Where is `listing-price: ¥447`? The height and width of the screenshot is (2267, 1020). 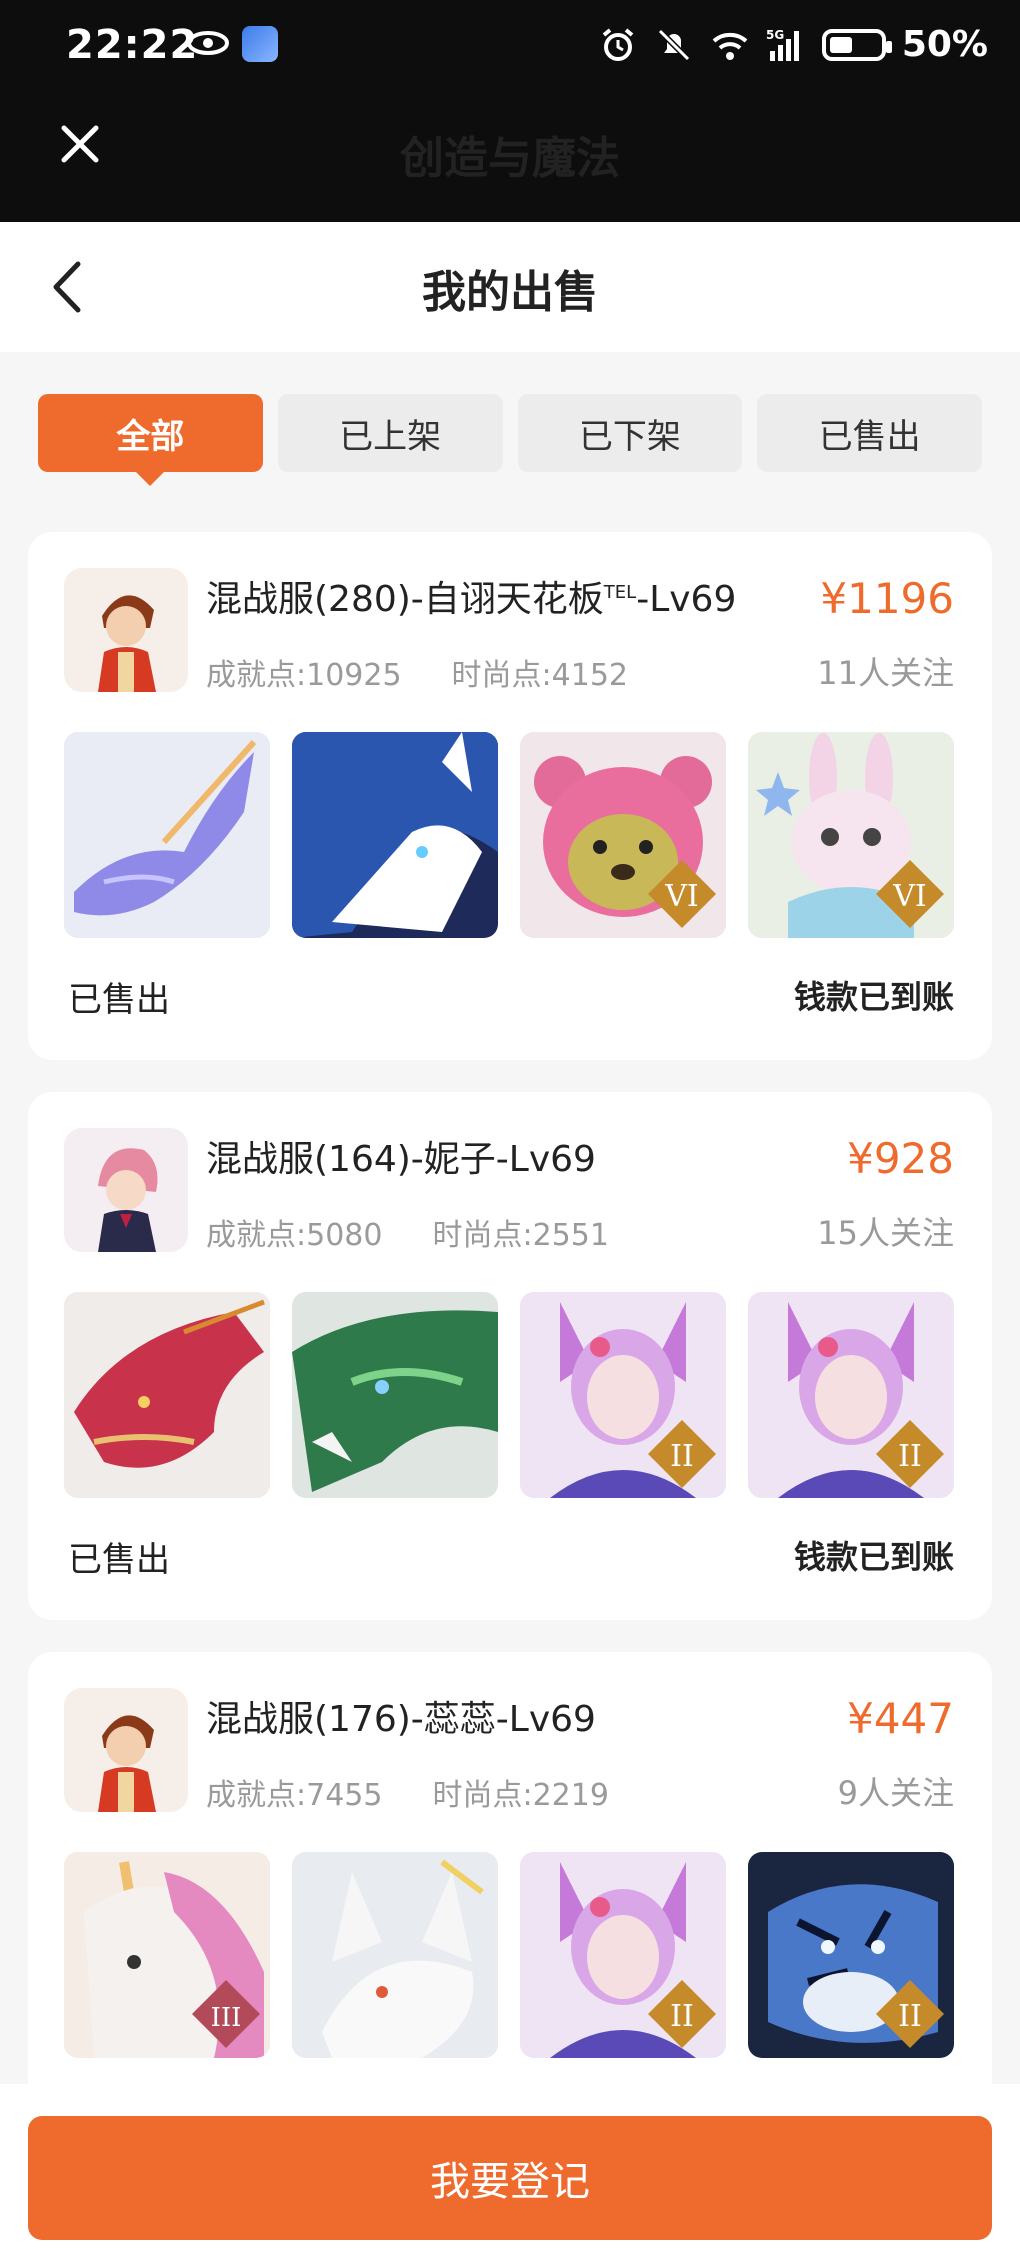
listing-price: ¥447 is located at coordinates (900, 1718).